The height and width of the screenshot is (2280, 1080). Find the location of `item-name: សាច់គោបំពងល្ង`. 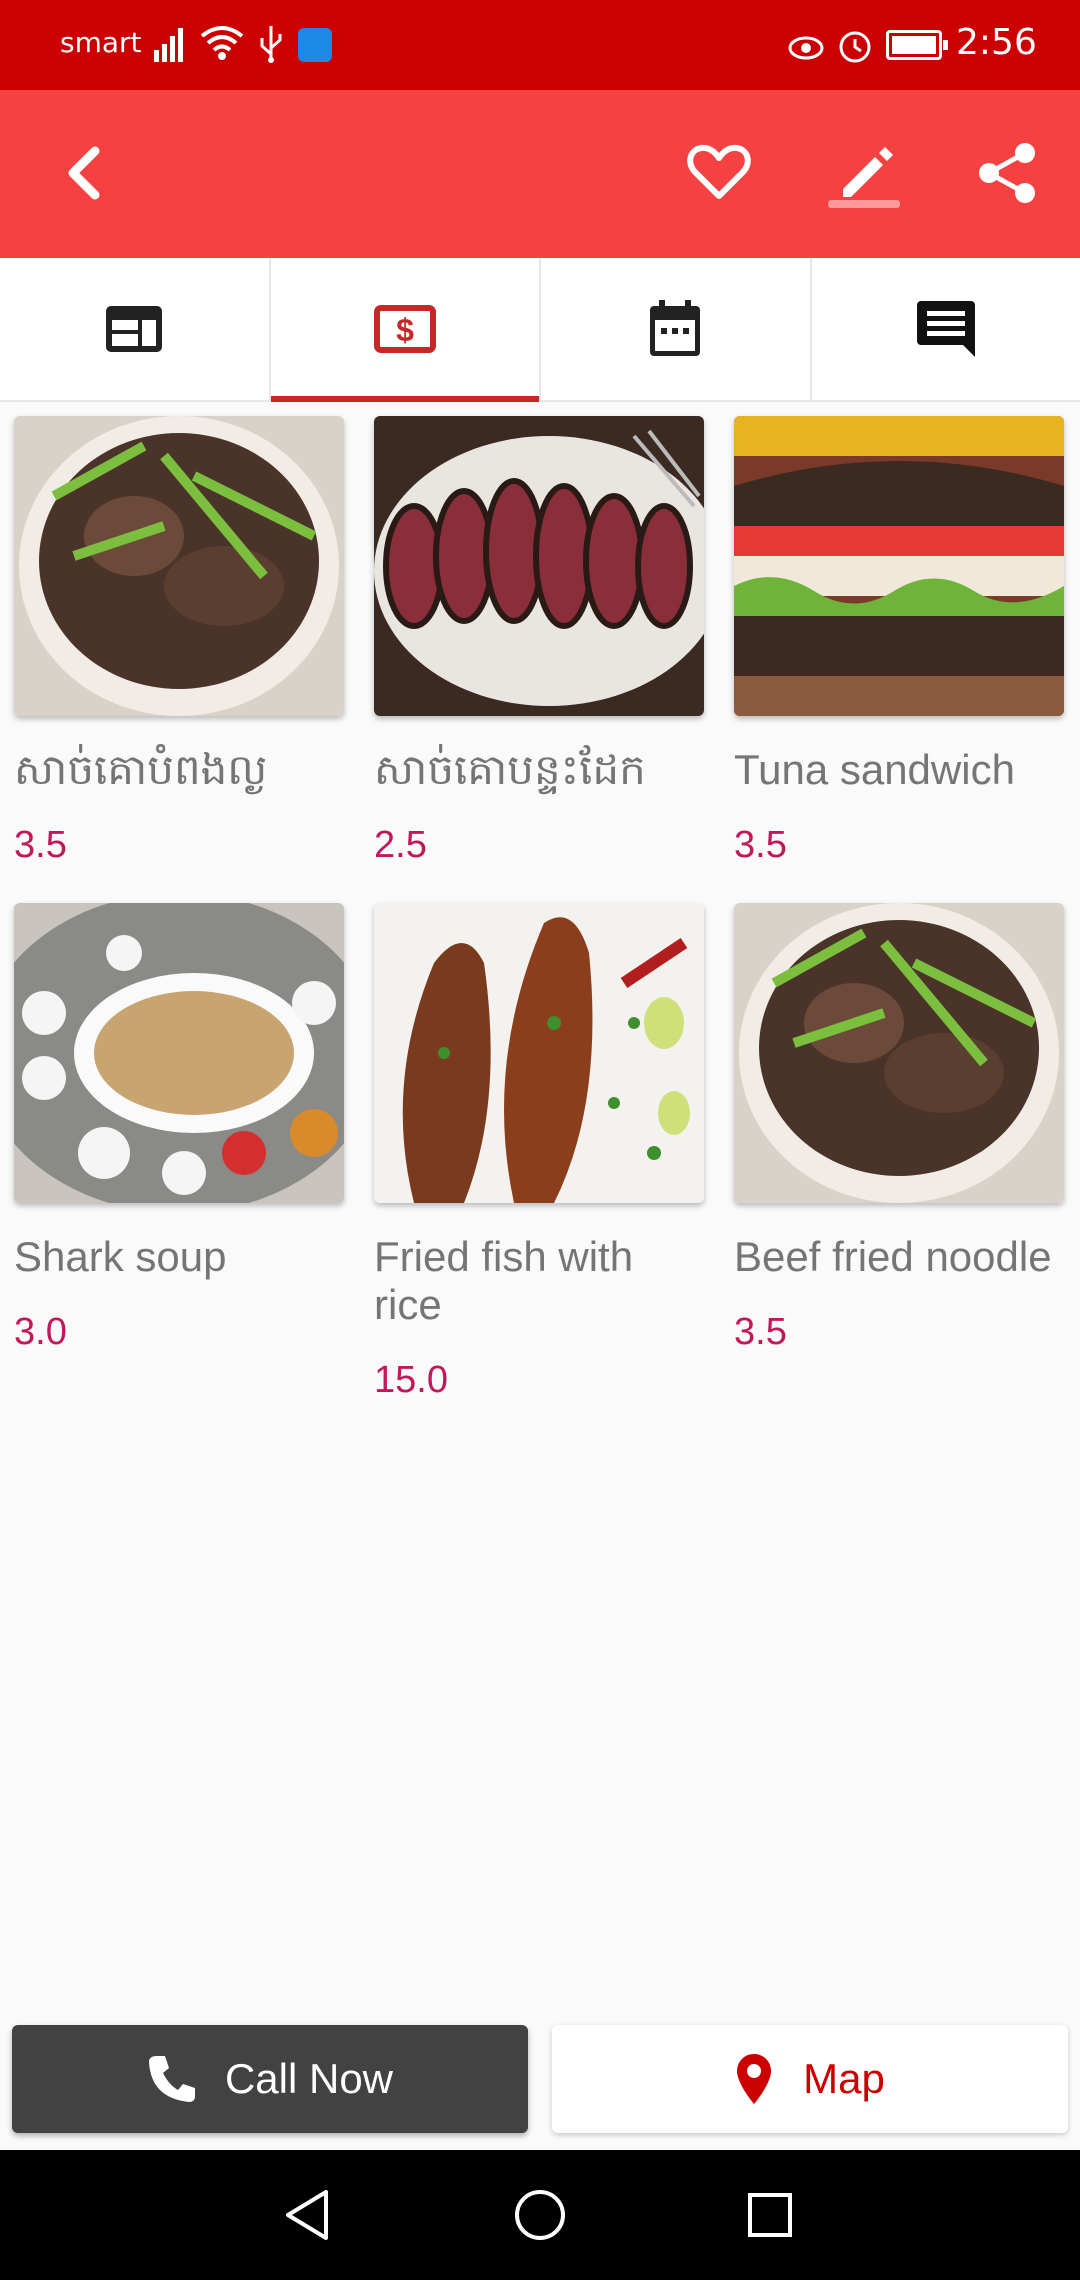

item-name: សាច់គោបំពងល្ង is located at coordinates (141, 769).